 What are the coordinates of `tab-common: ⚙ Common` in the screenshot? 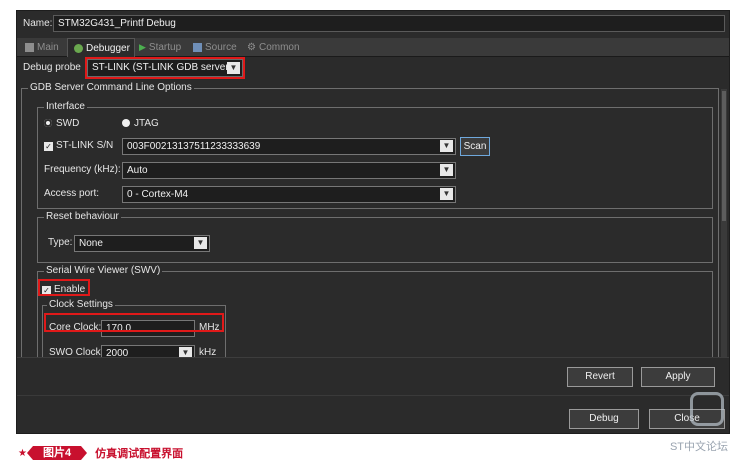 It's located at (277, 47).